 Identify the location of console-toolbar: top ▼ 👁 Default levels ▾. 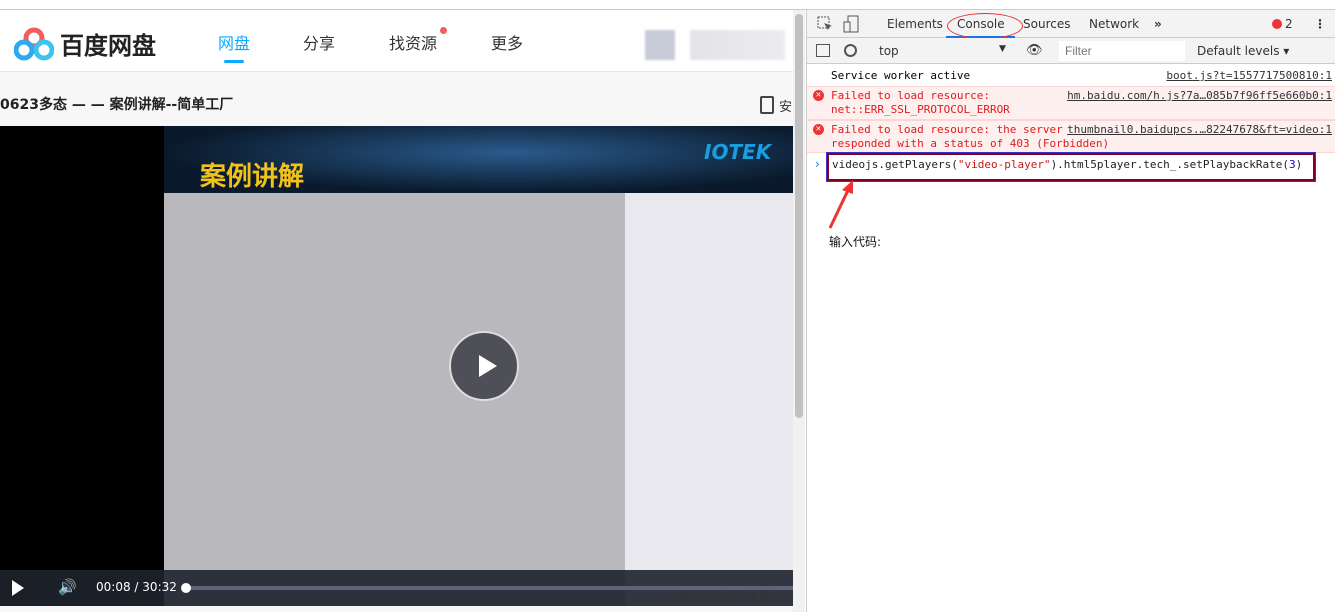
(1071, 51).